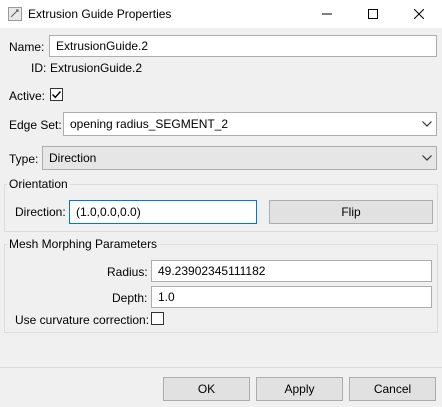 The width and height of the screenshot is (442, 407). I want to click on depth-label: Depth:, so click(130, 298).